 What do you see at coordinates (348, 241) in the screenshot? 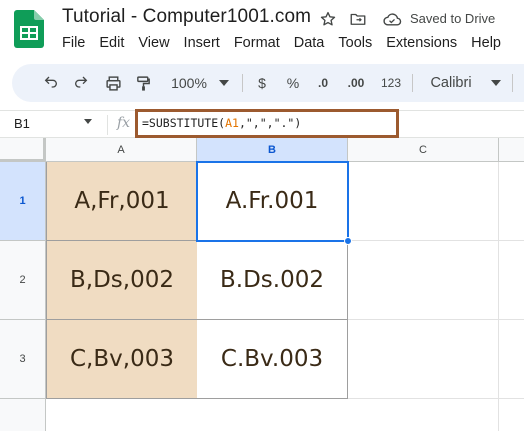
I see `fill-handle` at bounding box center [348, 241].